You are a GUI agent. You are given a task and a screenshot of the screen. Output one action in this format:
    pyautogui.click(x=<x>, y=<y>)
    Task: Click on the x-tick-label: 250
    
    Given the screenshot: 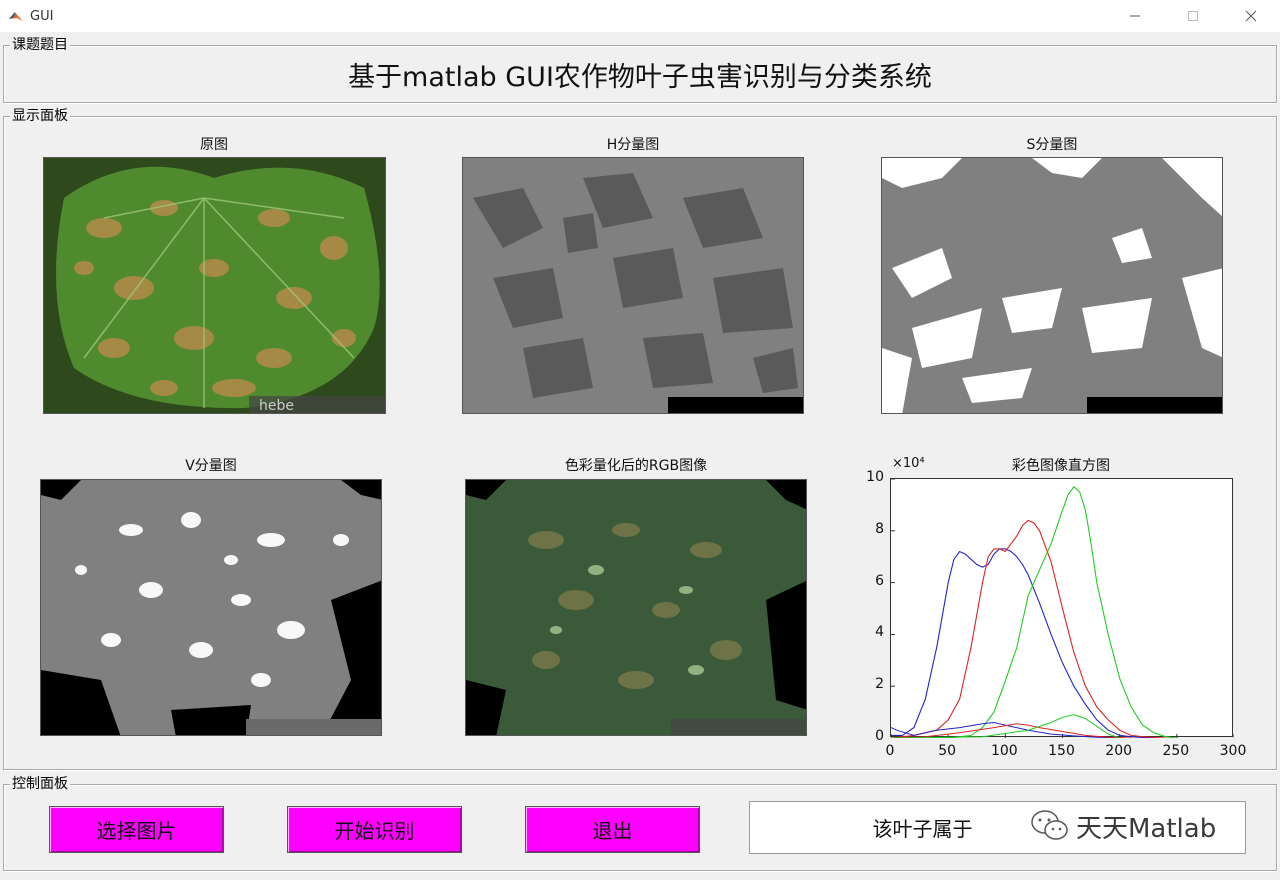 What is the action you would take?
    pyautogui.click(x=1176, y=751)
    